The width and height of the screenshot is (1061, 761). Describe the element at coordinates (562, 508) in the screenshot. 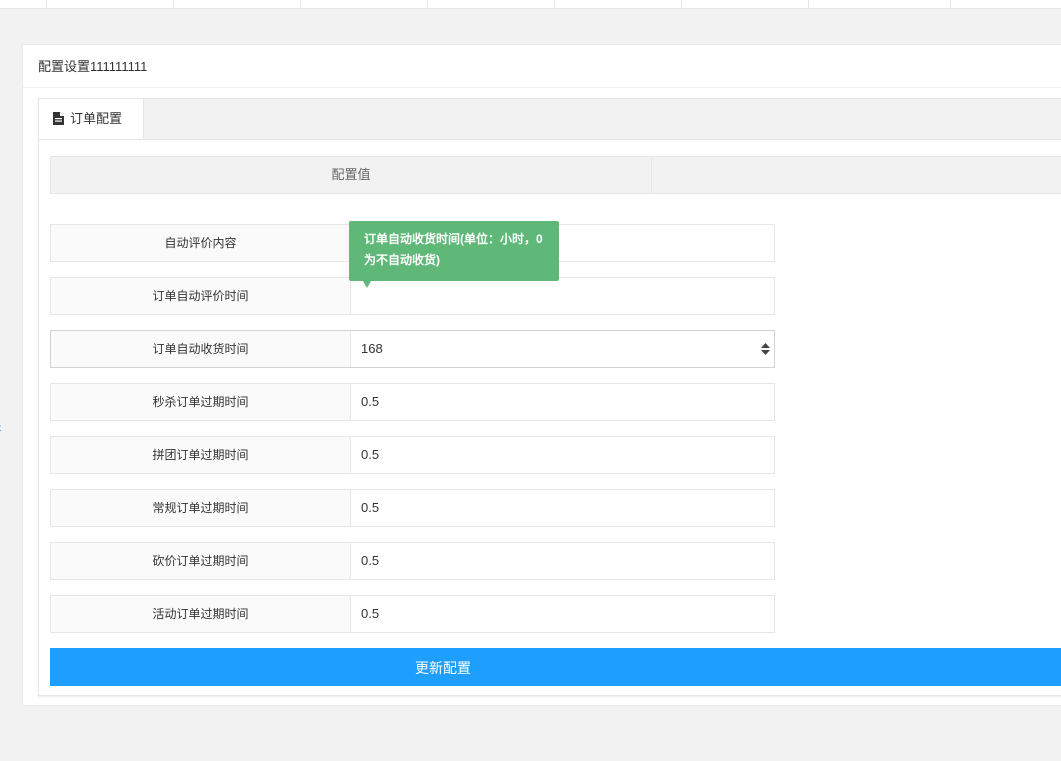

I see `normal-expire-input` at that location.